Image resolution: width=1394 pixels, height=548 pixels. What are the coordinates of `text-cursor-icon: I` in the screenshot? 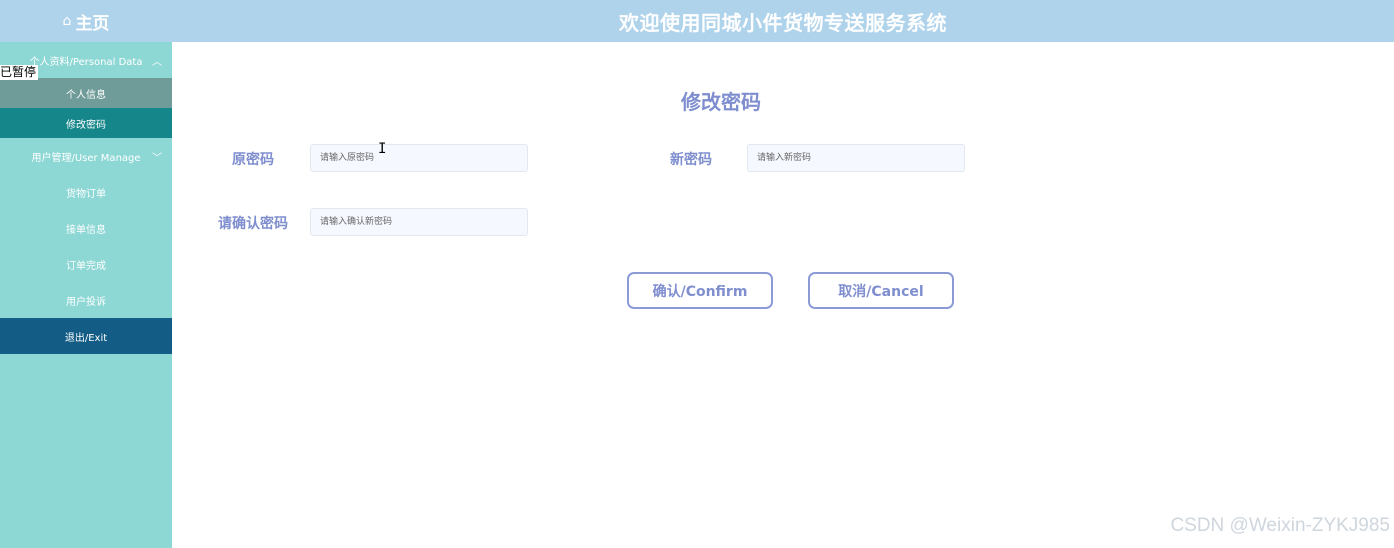 It's located at (382, 149).